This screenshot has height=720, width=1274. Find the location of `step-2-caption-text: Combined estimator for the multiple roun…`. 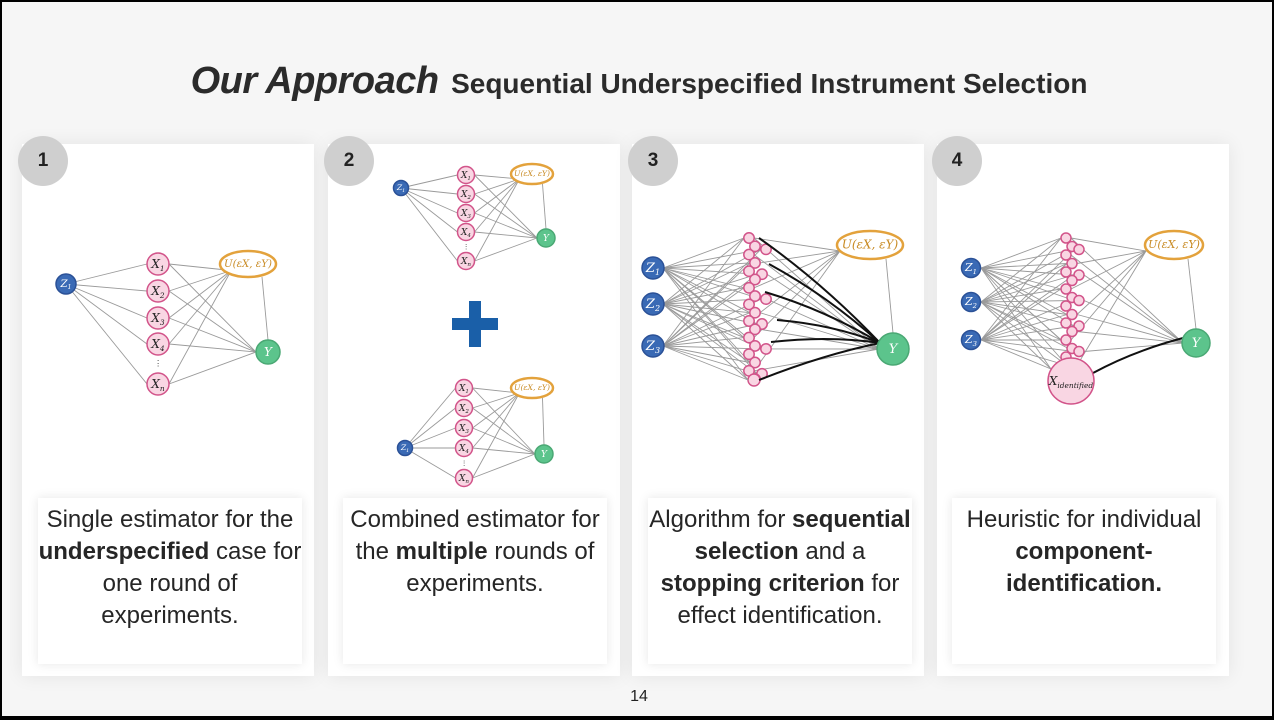

step-2-caption-text: Combined estimator for the multiple roun… is located at coordinates (475, 551).